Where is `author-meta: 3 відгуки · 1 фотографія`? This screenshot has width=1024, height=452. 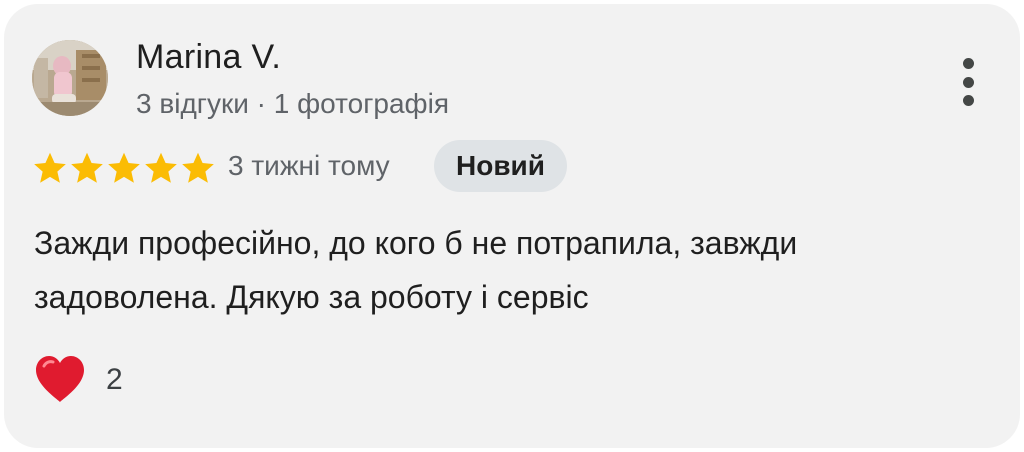
author-meta: 3 відгуки · 1 фотографія is located at coordinates (292, 103).